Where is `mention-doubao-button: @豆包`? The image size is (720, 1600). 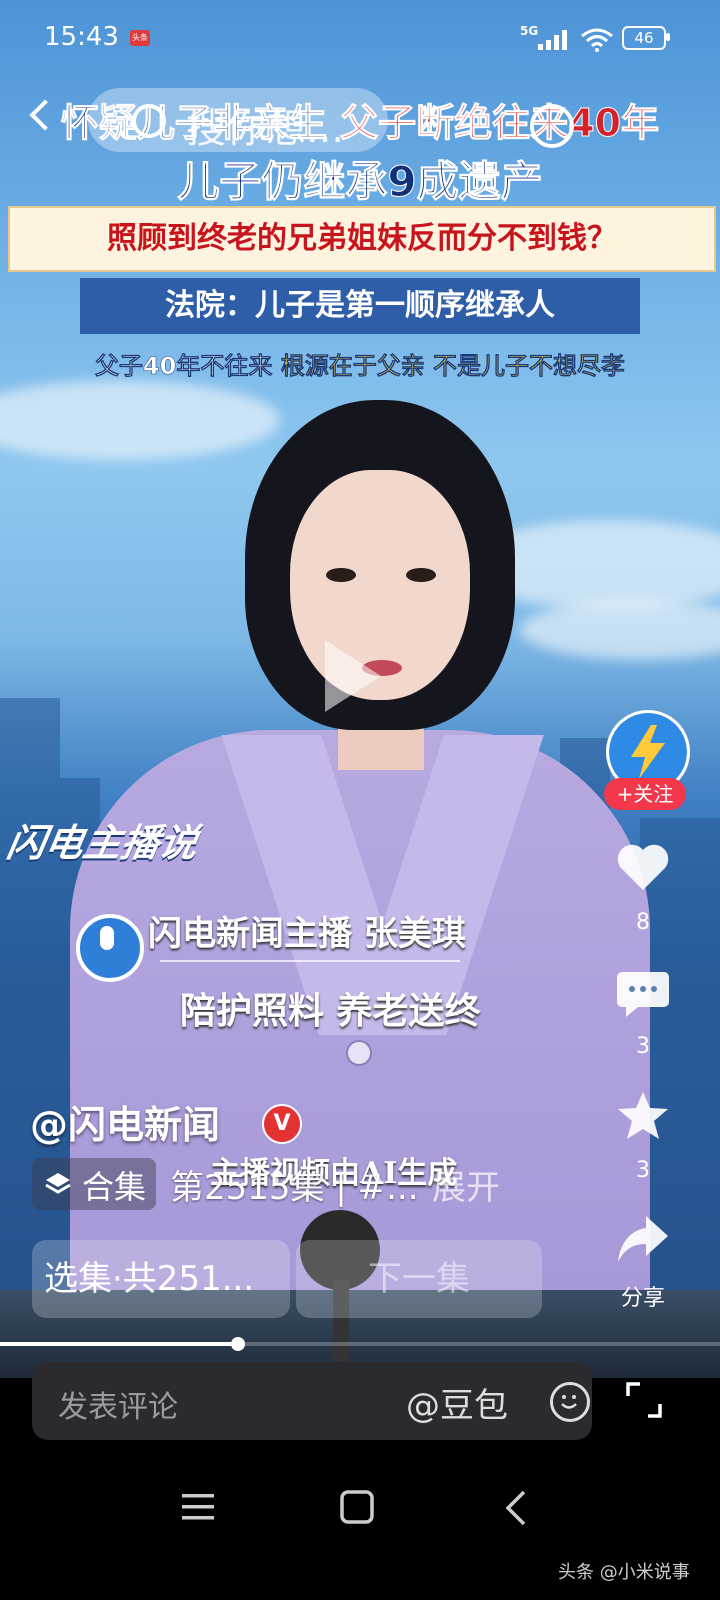 mention-doubao-button: @豆包 is located at coordinates (457, 1402).